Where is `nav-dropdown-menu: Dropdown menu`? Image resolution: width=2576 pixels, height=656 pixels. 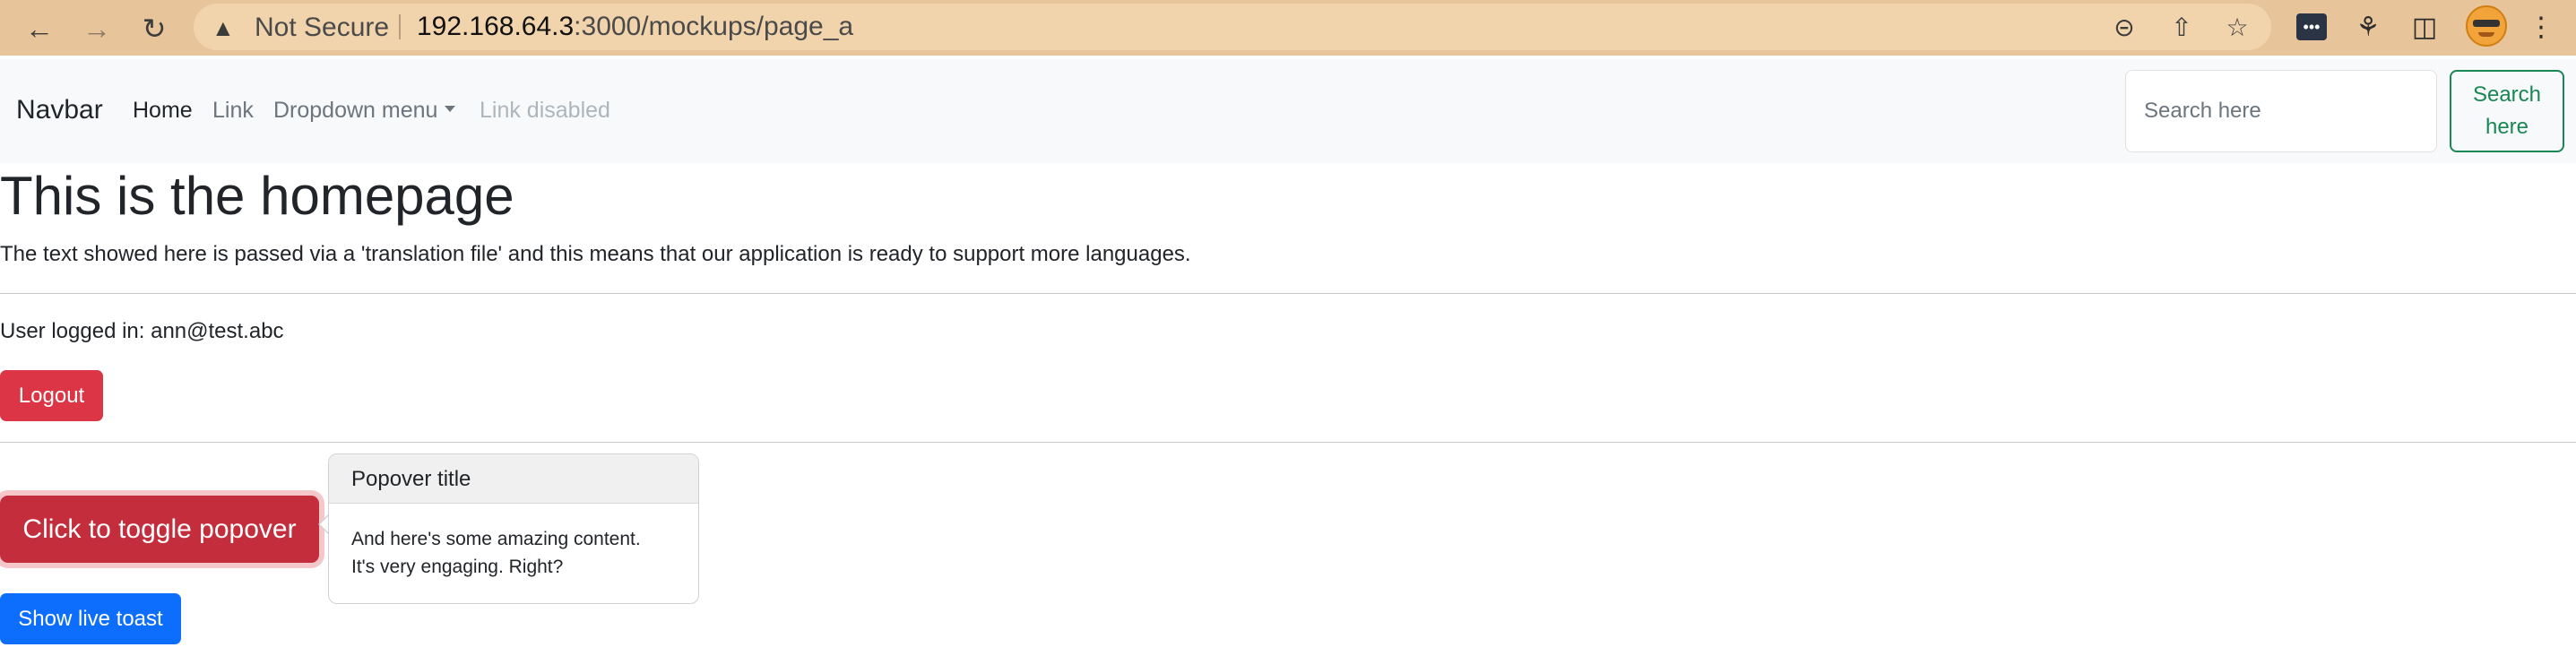 nav-dropdown-menu: Dropdown menu is located at coordinates (364, 111).